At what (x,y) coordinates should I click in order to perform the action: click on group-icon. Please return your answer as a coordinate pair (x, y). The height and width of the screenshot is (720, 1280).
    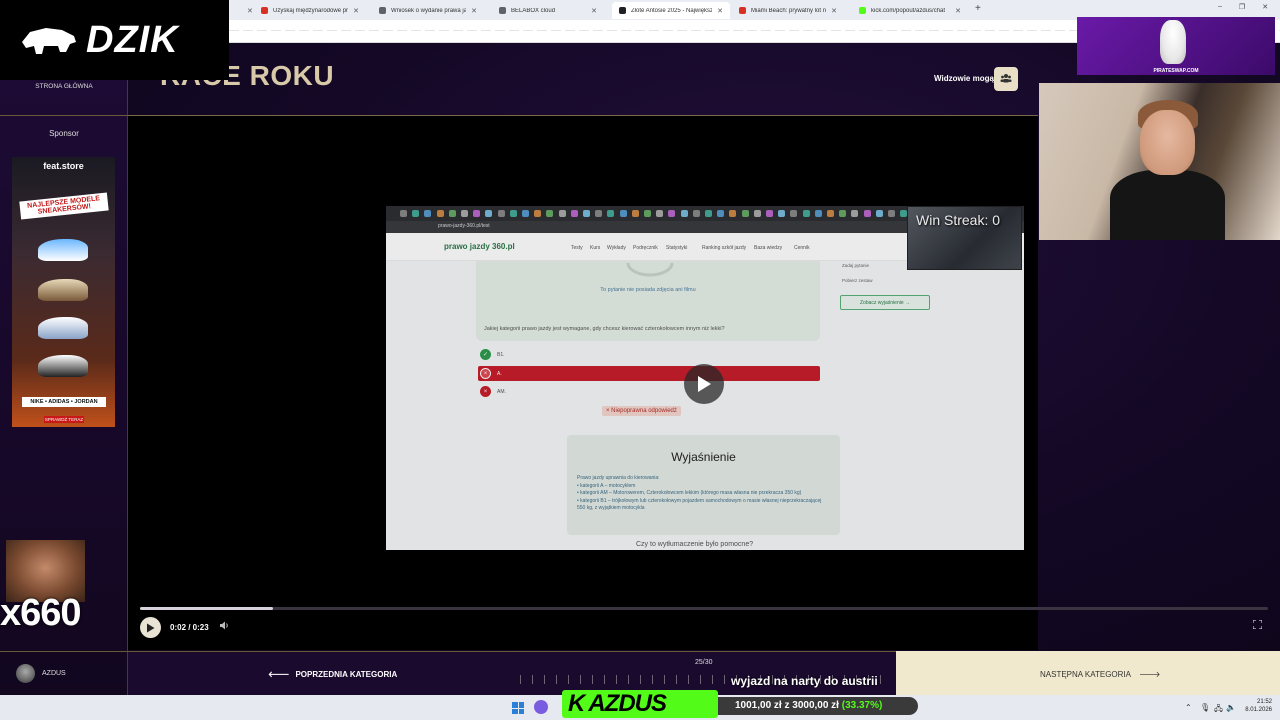
    Looking at the image, I should click on (1006, 79).